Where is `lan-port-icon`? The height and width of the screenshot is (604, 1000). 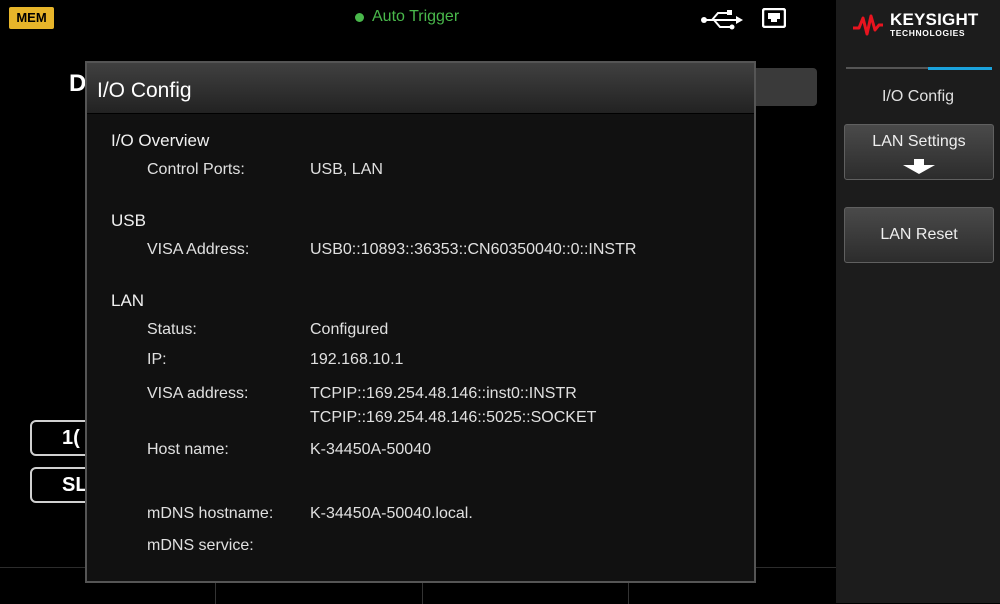 lan-port-icon is located at coordinates (774, 18).